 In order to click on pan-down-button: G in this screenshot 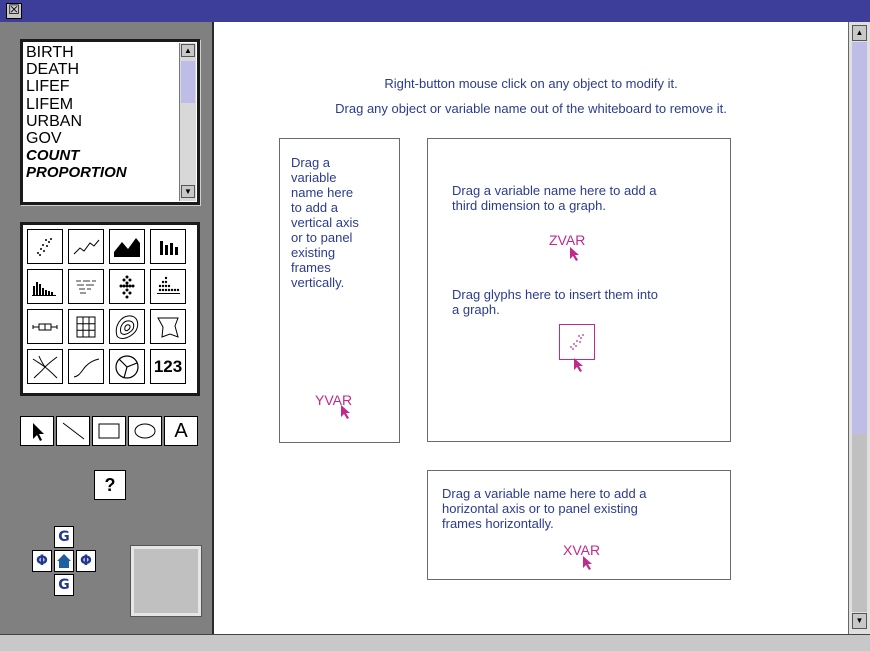, I will do `click(64, 585)`.